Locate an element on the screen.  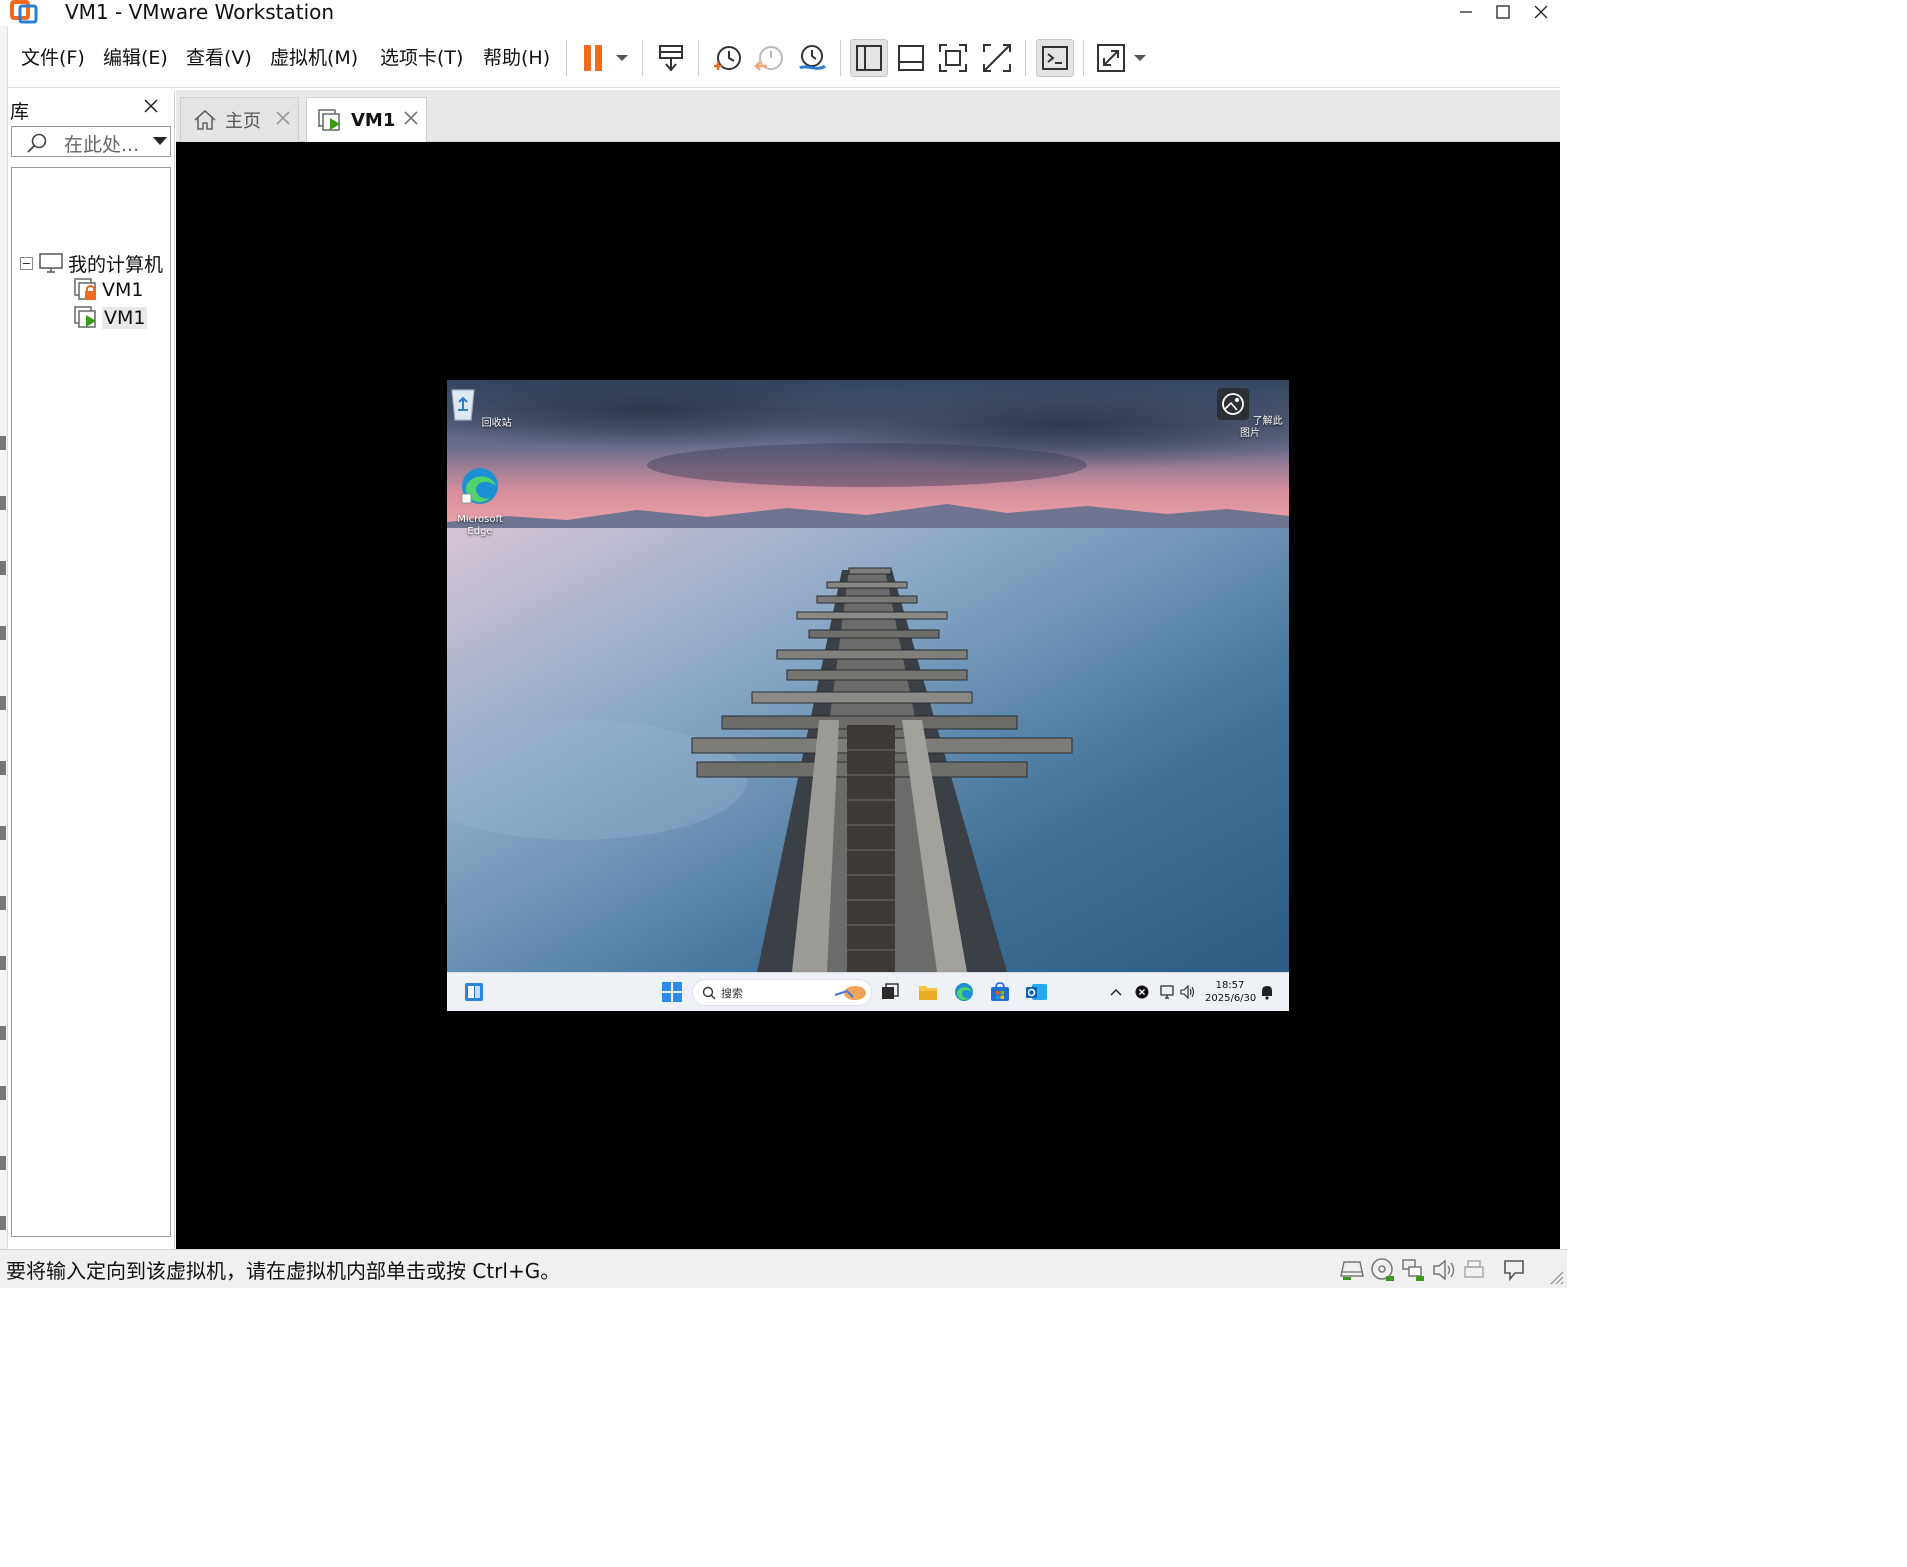
outlook-button is located at coordinates (1037, 992).